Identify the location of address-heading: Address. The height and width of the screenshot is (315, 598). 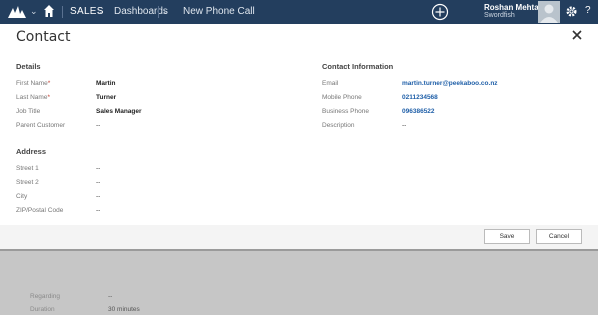
(31, 151).